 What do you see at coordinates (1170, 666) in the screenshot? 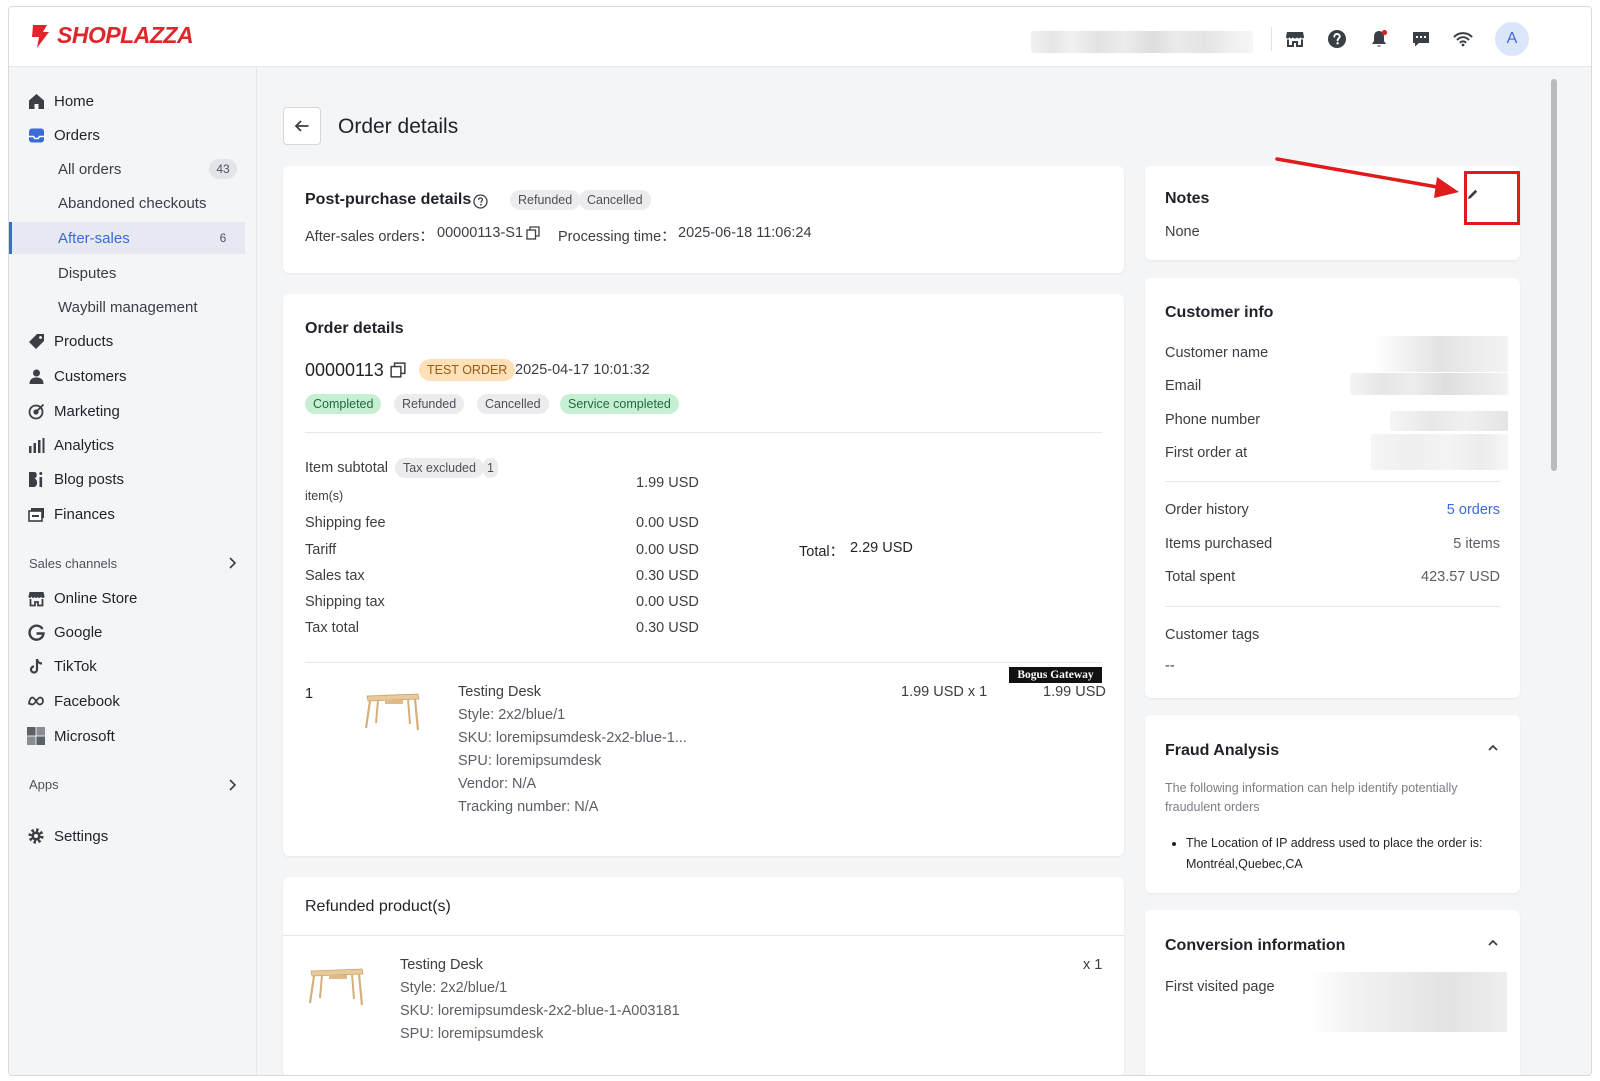
I see `customer-tags-value: --` at bounding box center [1170, 666].